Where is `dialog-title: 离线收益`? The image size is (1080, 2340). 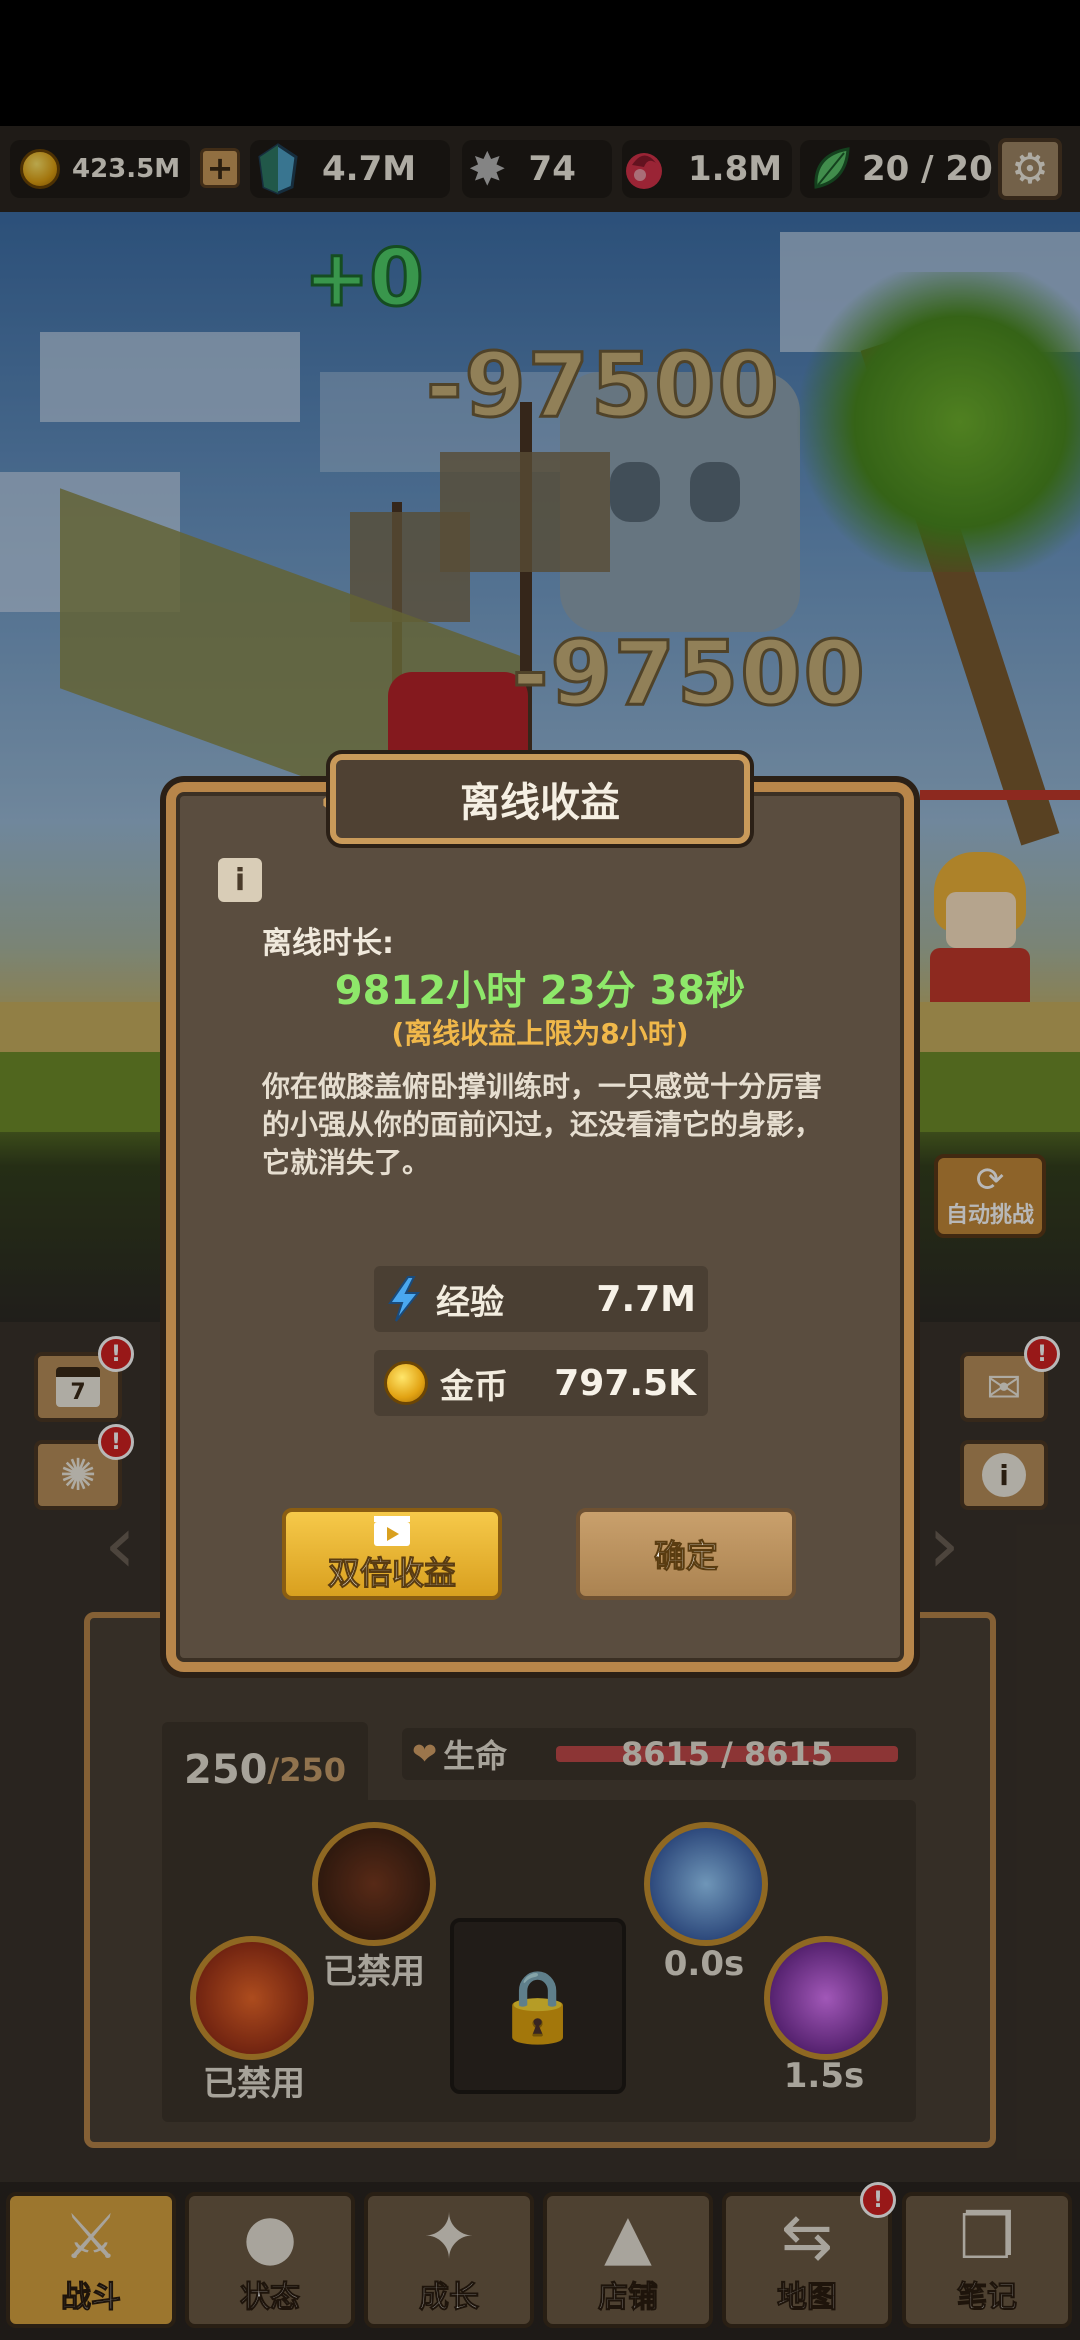 dialog-title: 离线收益 is located at coordinates (540, 803).